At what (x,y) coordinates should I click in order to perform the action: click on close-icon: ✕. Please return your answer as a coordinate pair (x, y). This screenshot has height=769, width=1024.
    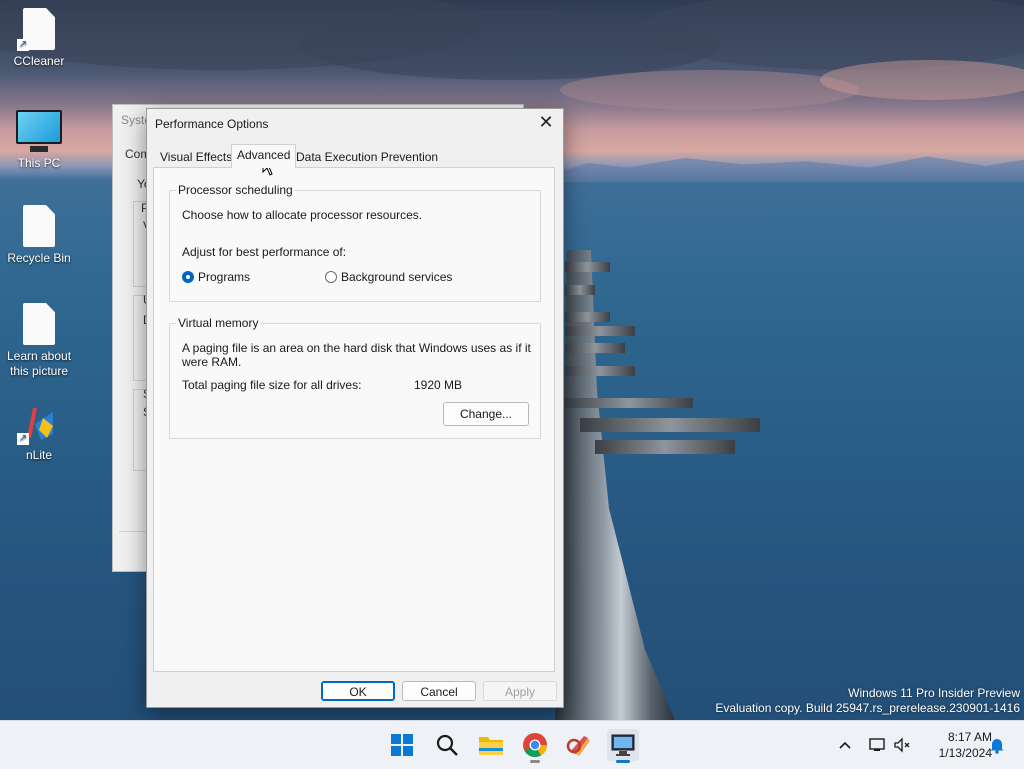
    Looking at the image, I should click on (546, 122).